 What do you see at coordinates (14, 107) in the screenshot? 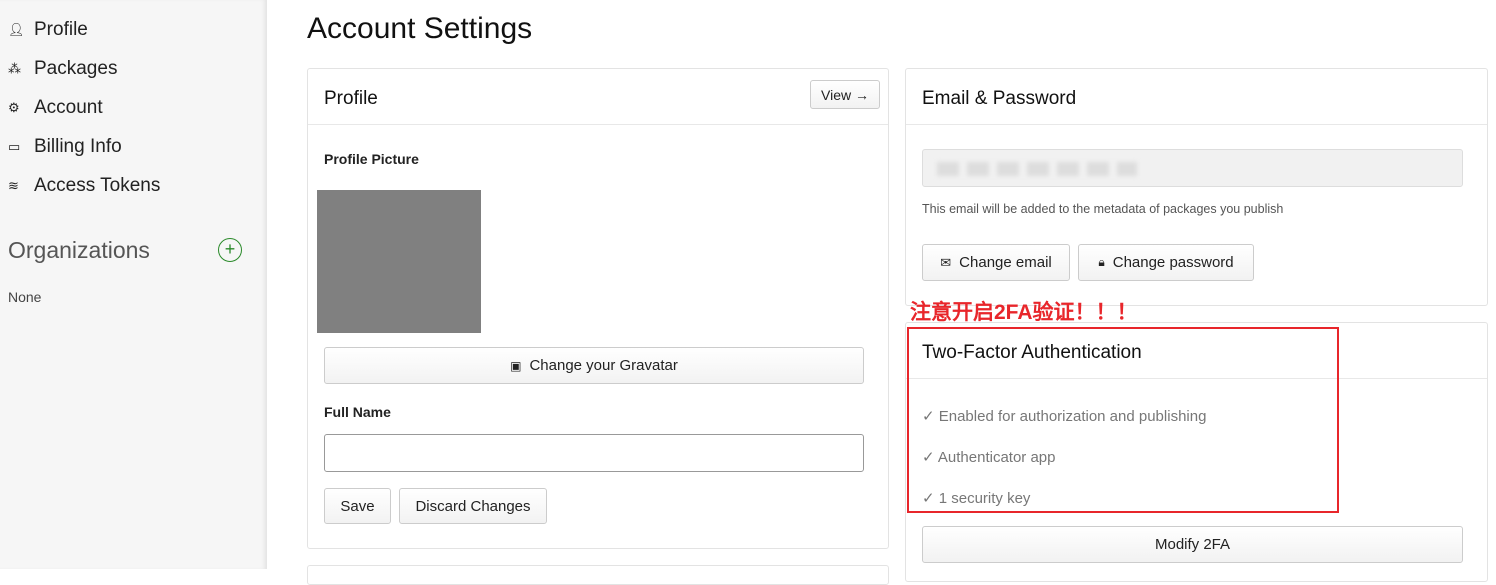
I see `gear-icon: ⚙` at bounding box center [14, 107].